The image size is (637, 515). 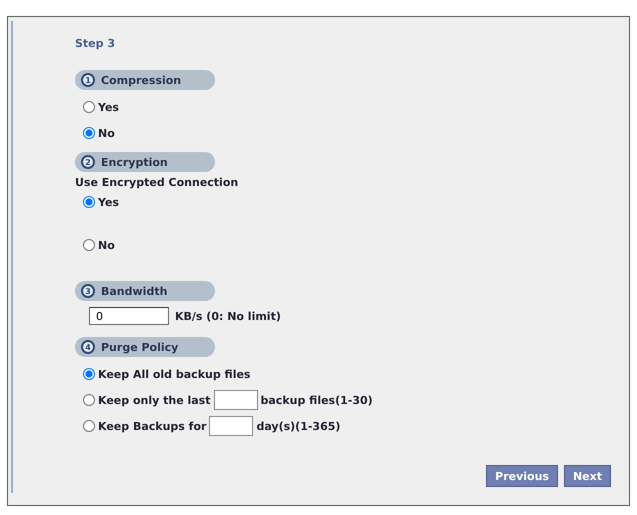 What do you see at coordinates (139, 347) in the screenshot?
I see `section-title: Purge Policy` at bounding box center [139, 347].